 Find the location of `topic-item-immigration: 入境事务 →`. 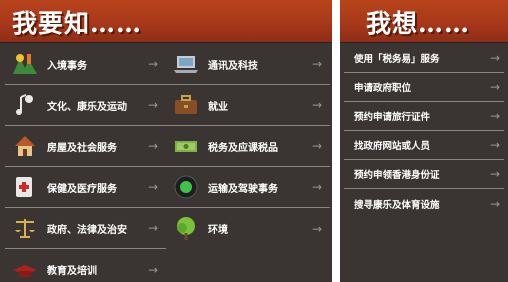

topic-item-immigration: 入境事务 → is located at coordinates (85, 64).